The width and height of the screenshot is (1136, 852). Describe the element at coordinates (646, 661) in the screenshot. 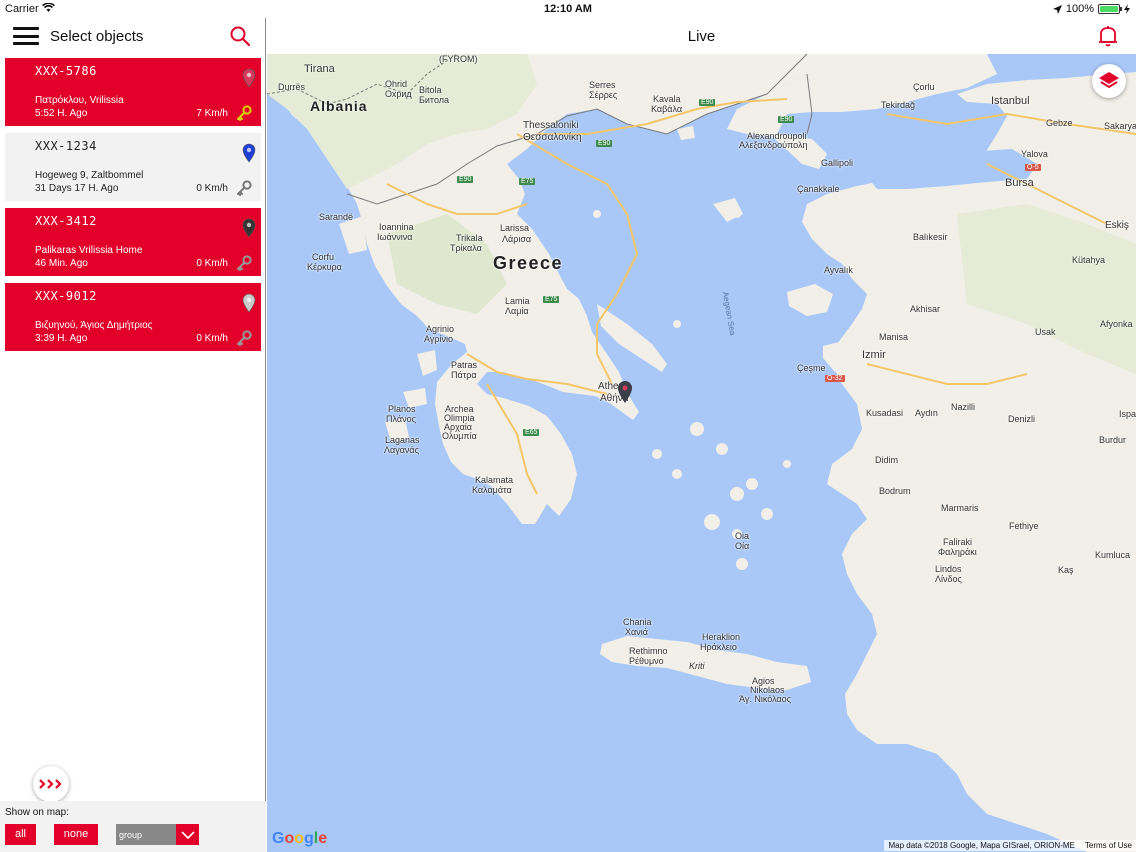

I see `map-label-rethimno-local: Ρέθυμνο` at that location.